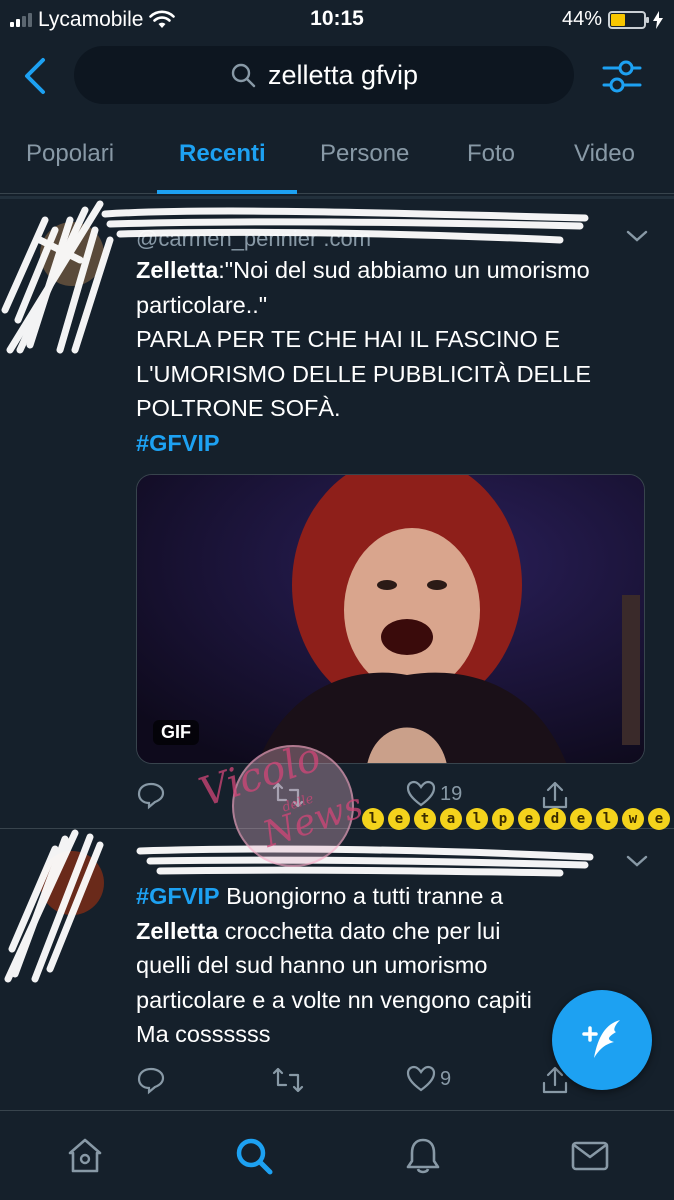 The width and height of the screenshot is (674, 1200). What do you see at coordinates (238, 408) in the screenshot?
I see `tweet-line: POLTRONE SOFÀ.` at bounding box center [238, 408].